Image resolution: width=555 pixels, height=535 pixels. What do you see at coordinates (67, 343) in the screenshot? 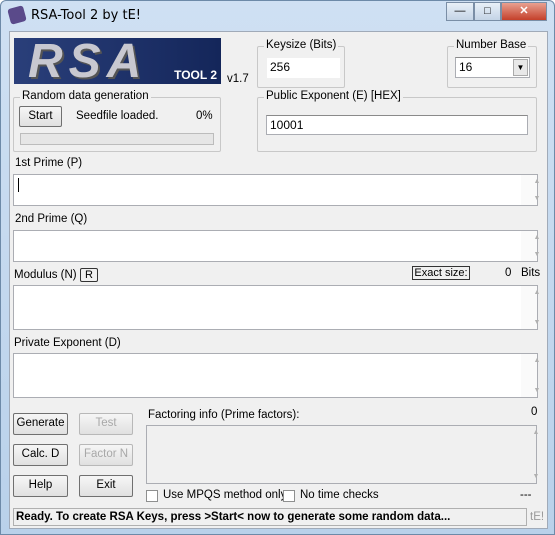
I see `private-exponent-label: Private Exponent (D)` at bounding box center [67, 343].